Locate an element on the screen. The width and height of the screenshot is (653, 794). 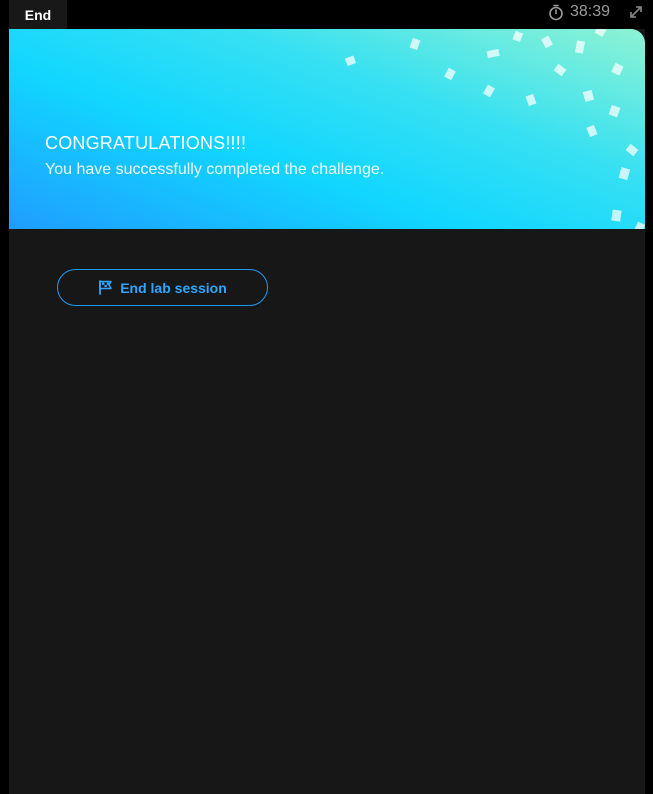
session-timer: 38:39 is located at coordinates (579, 12).